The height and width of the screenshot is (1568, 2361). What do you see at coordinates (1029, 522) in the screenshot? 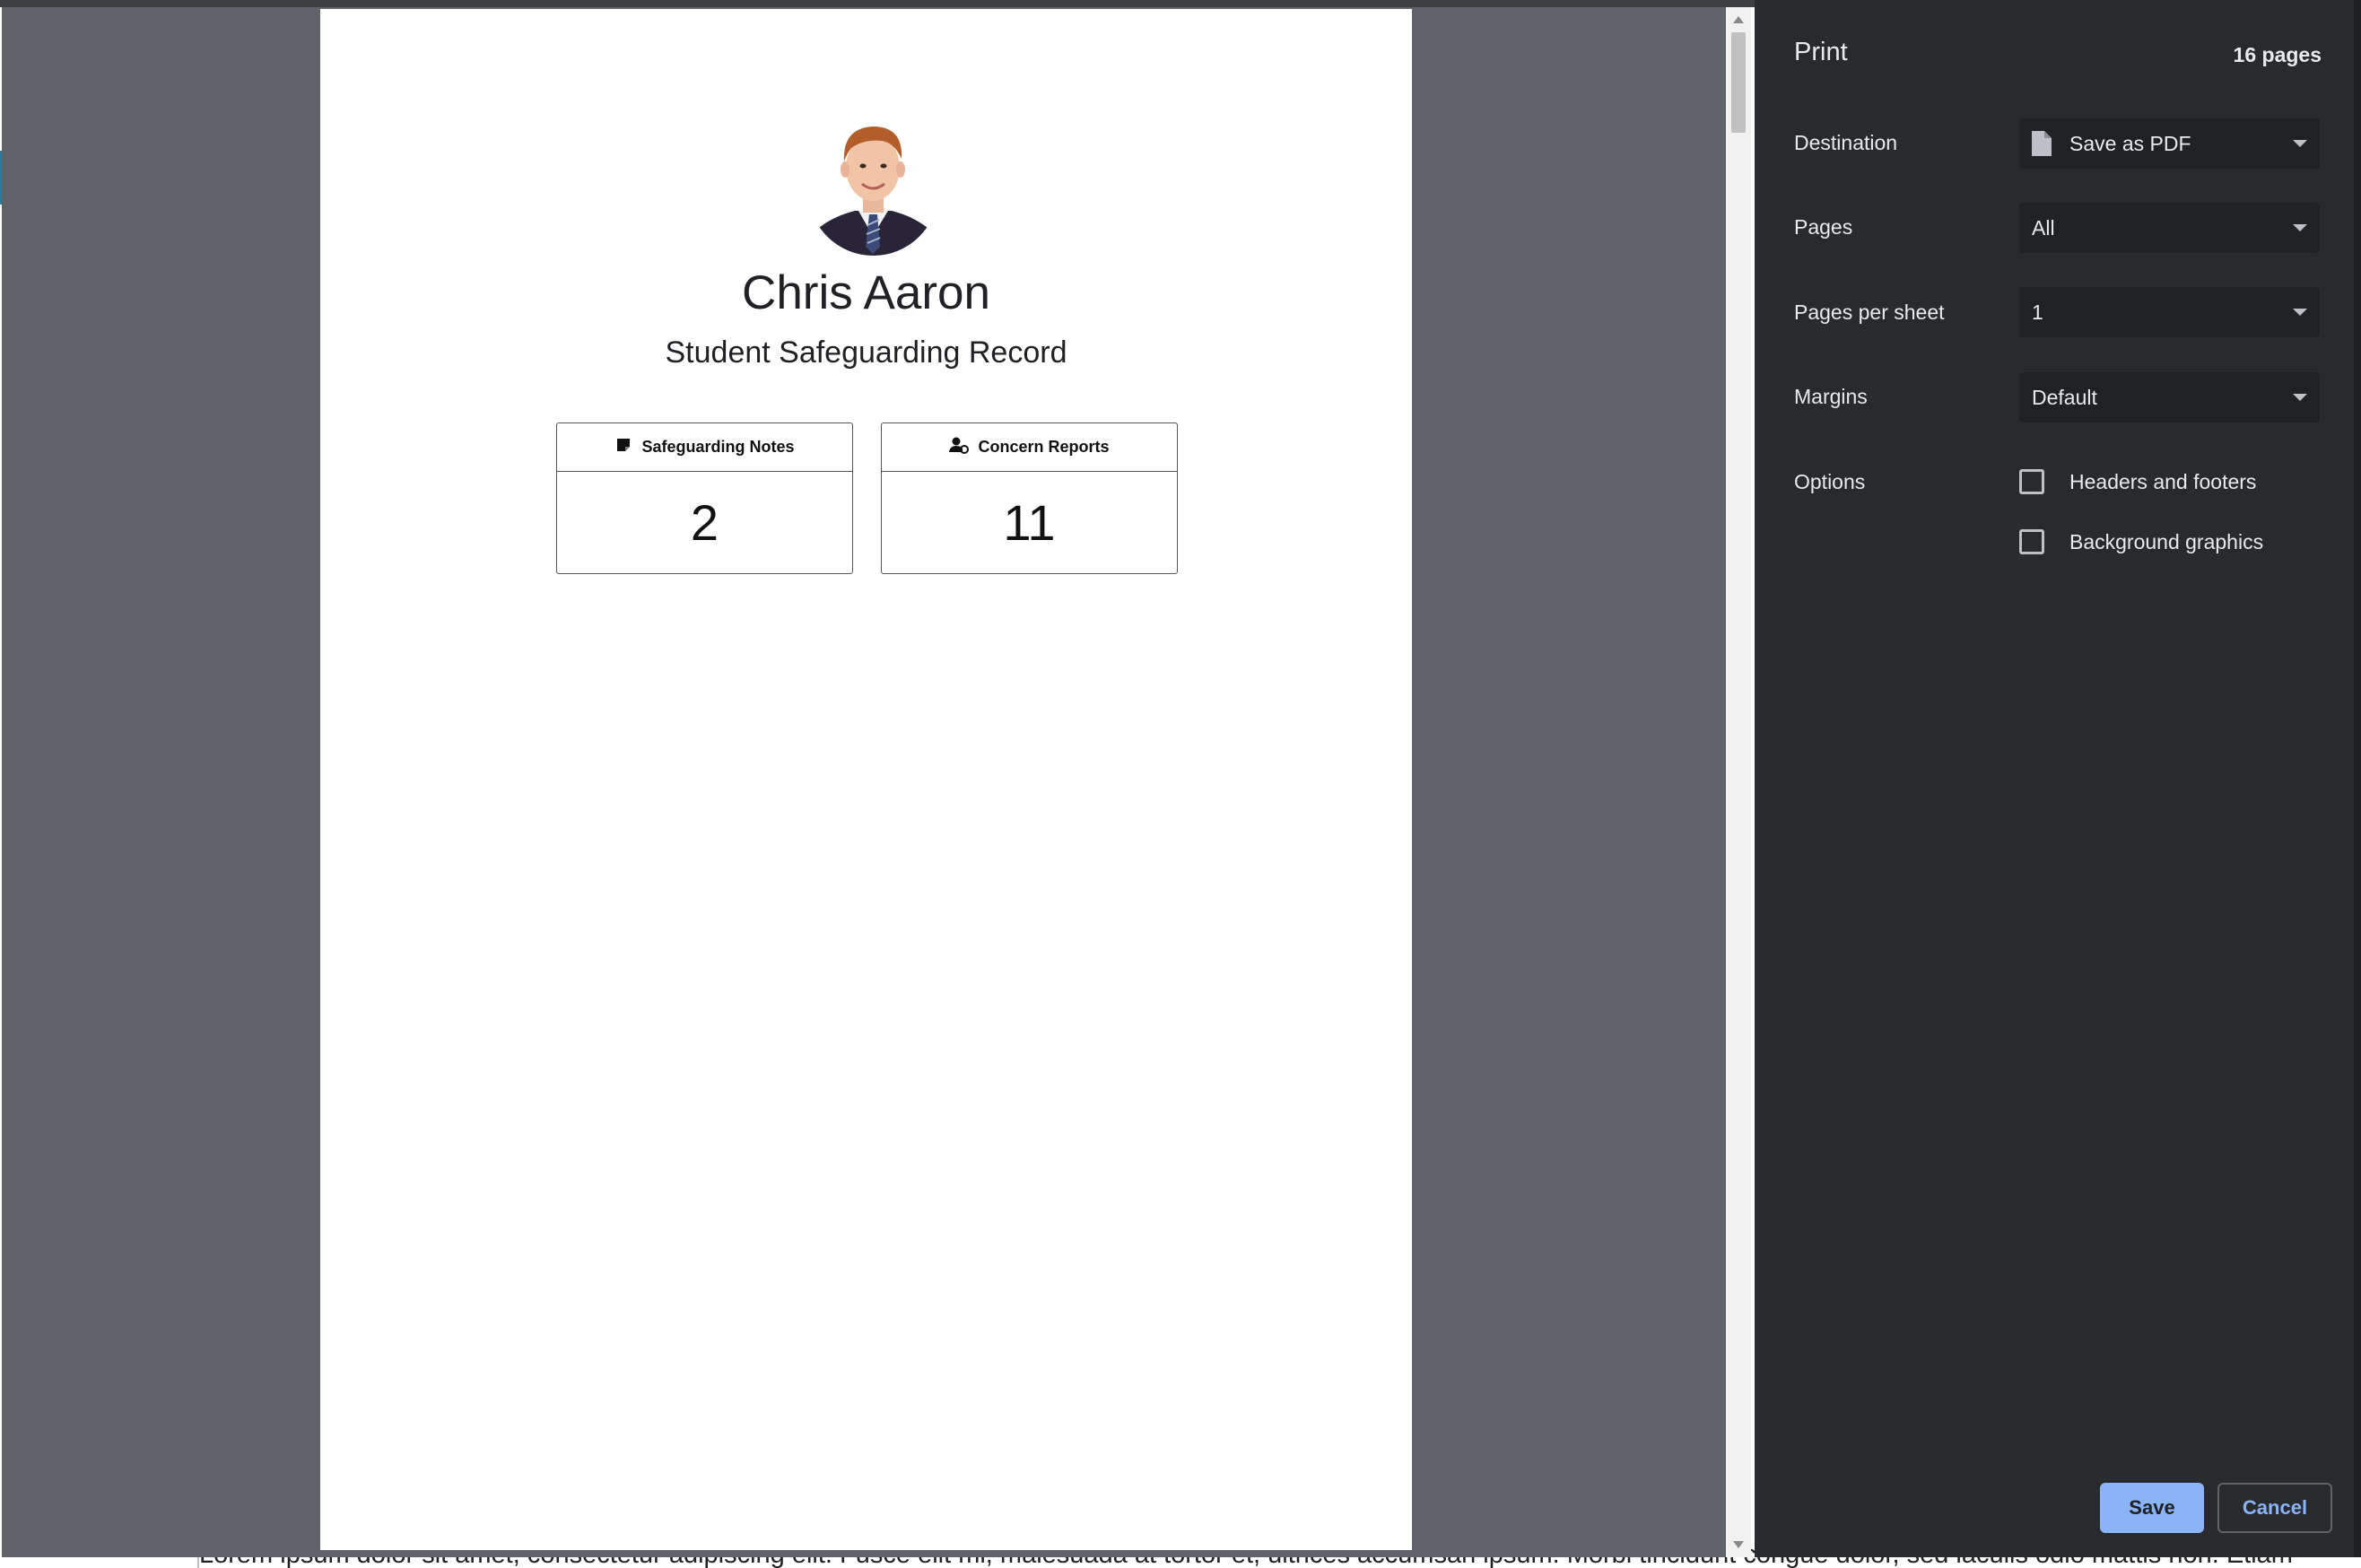
I see `card-value: 11` at bounding box center [1029, 522].